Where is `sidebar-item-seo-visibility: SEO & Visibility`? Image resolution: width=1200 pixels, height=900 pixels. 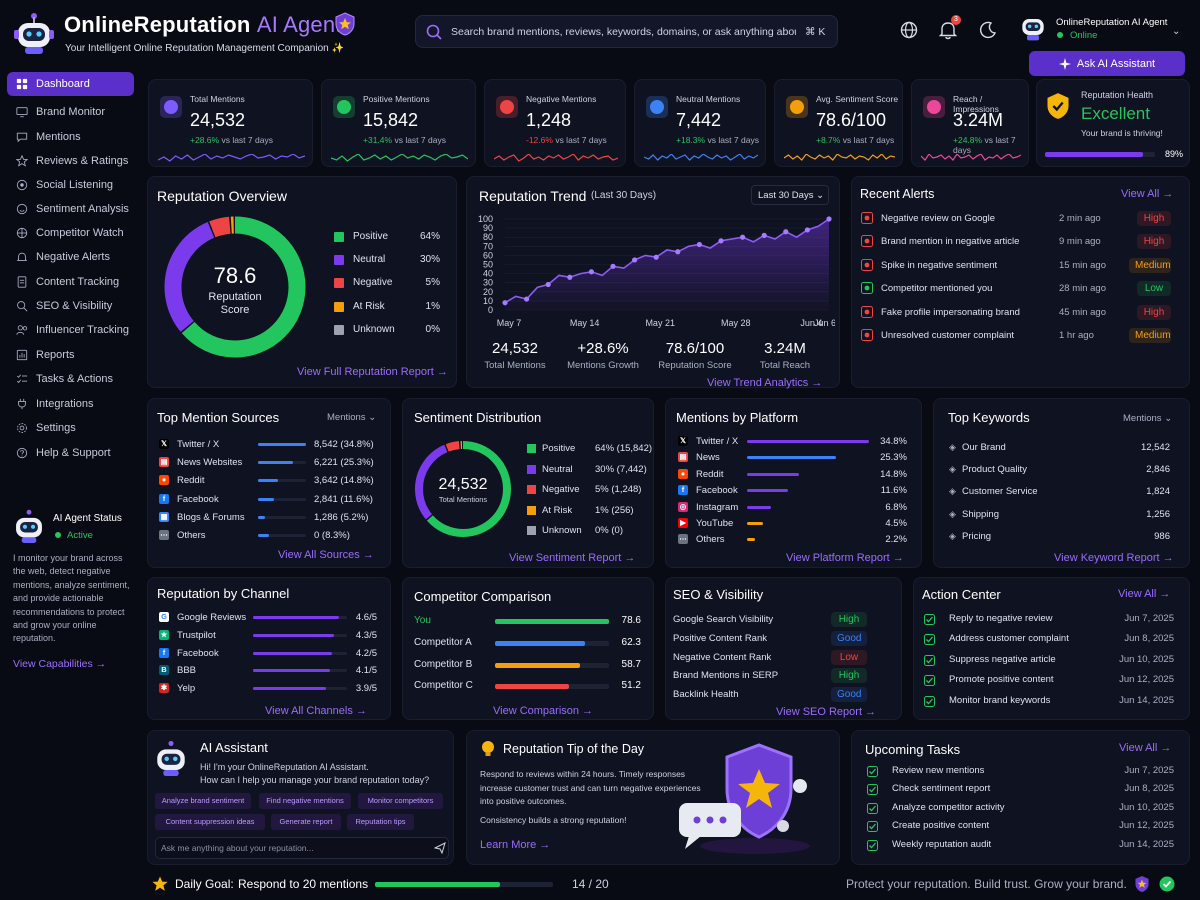
sidebar-item-seo-visibility: SEO & Visibility is located at coordinates (70, 306).